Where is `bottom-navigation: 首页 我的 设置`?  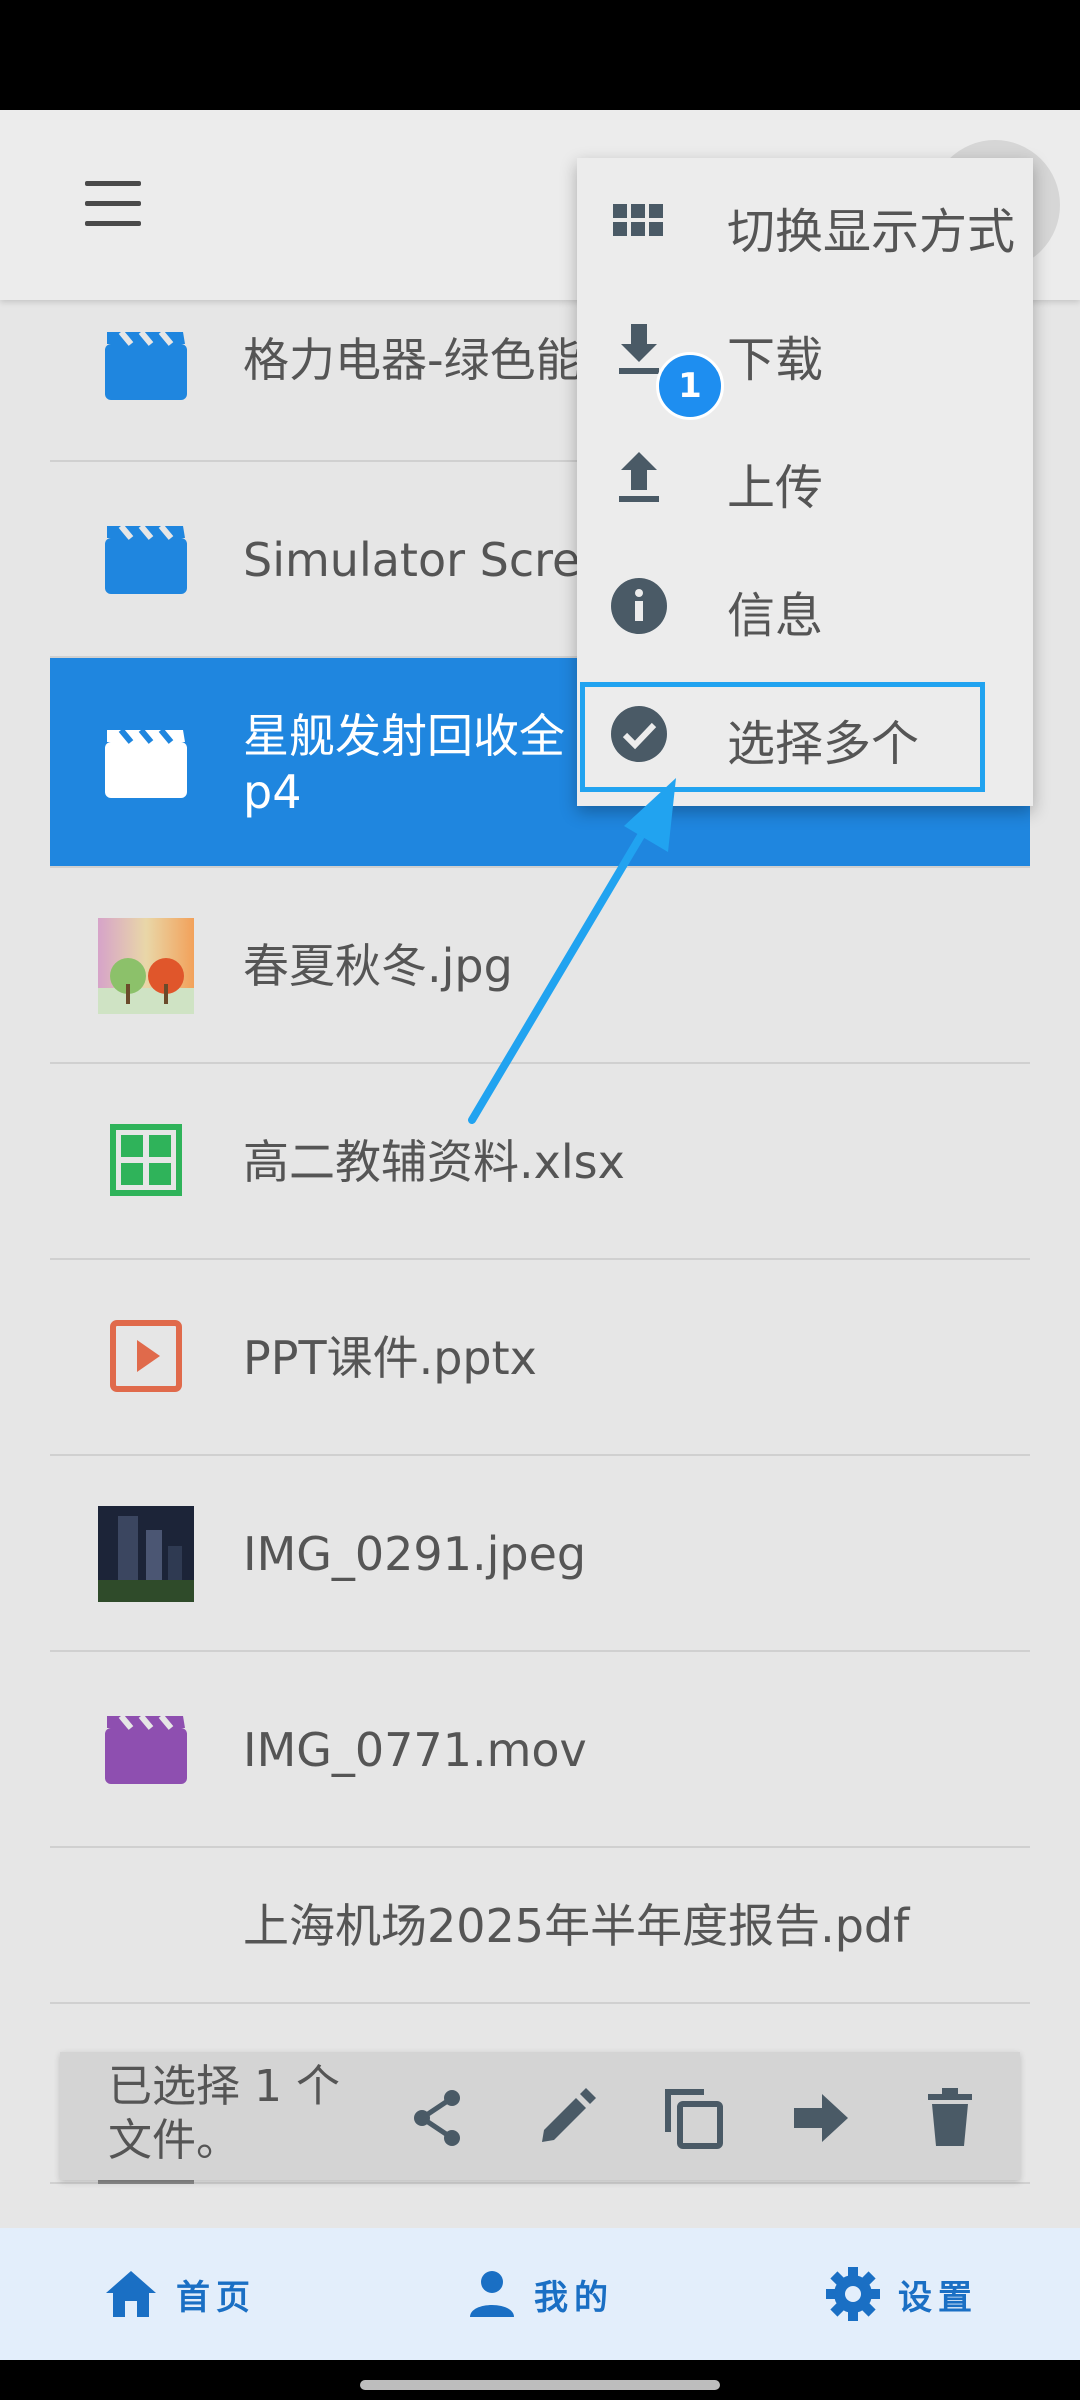 bottom-navigation: 首页 我的 设置 is located at coordinates (540, 2294).